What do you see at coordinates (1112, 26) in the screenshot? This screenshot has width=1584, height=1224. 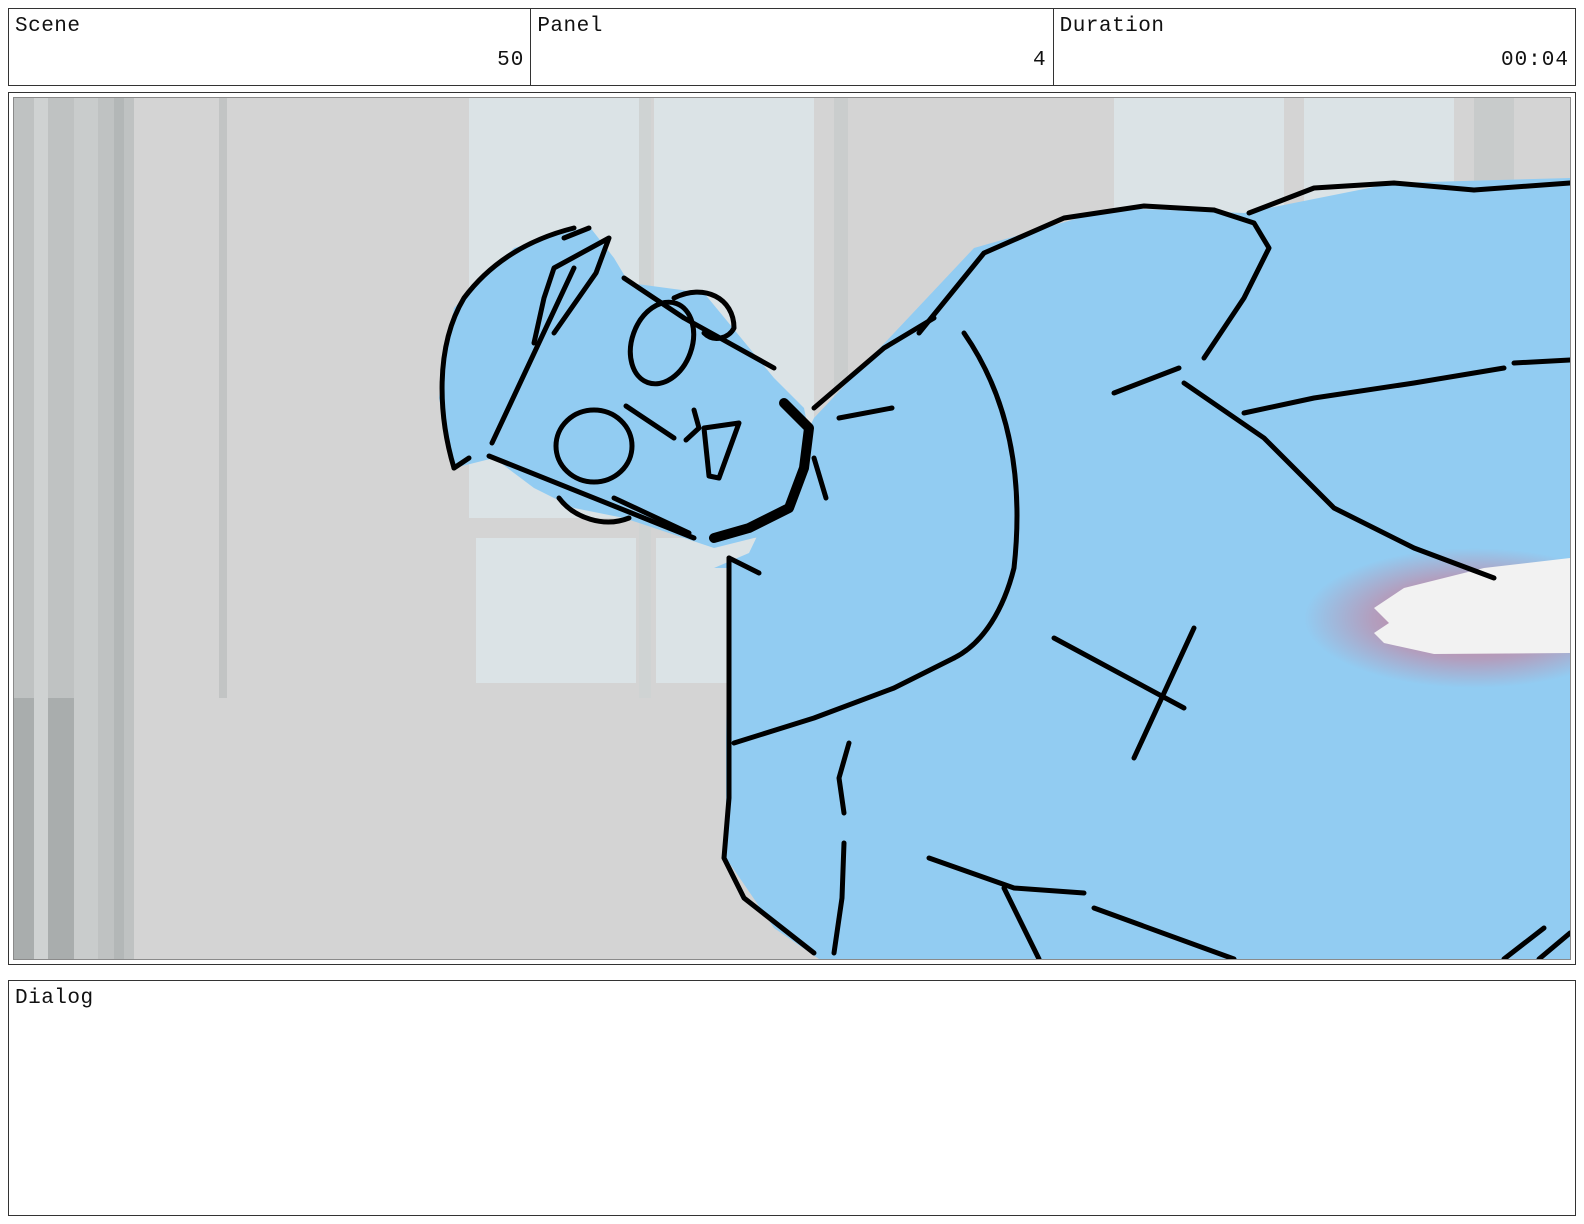 I see `duration-label: Duration` at bounding box center [1112, 26].